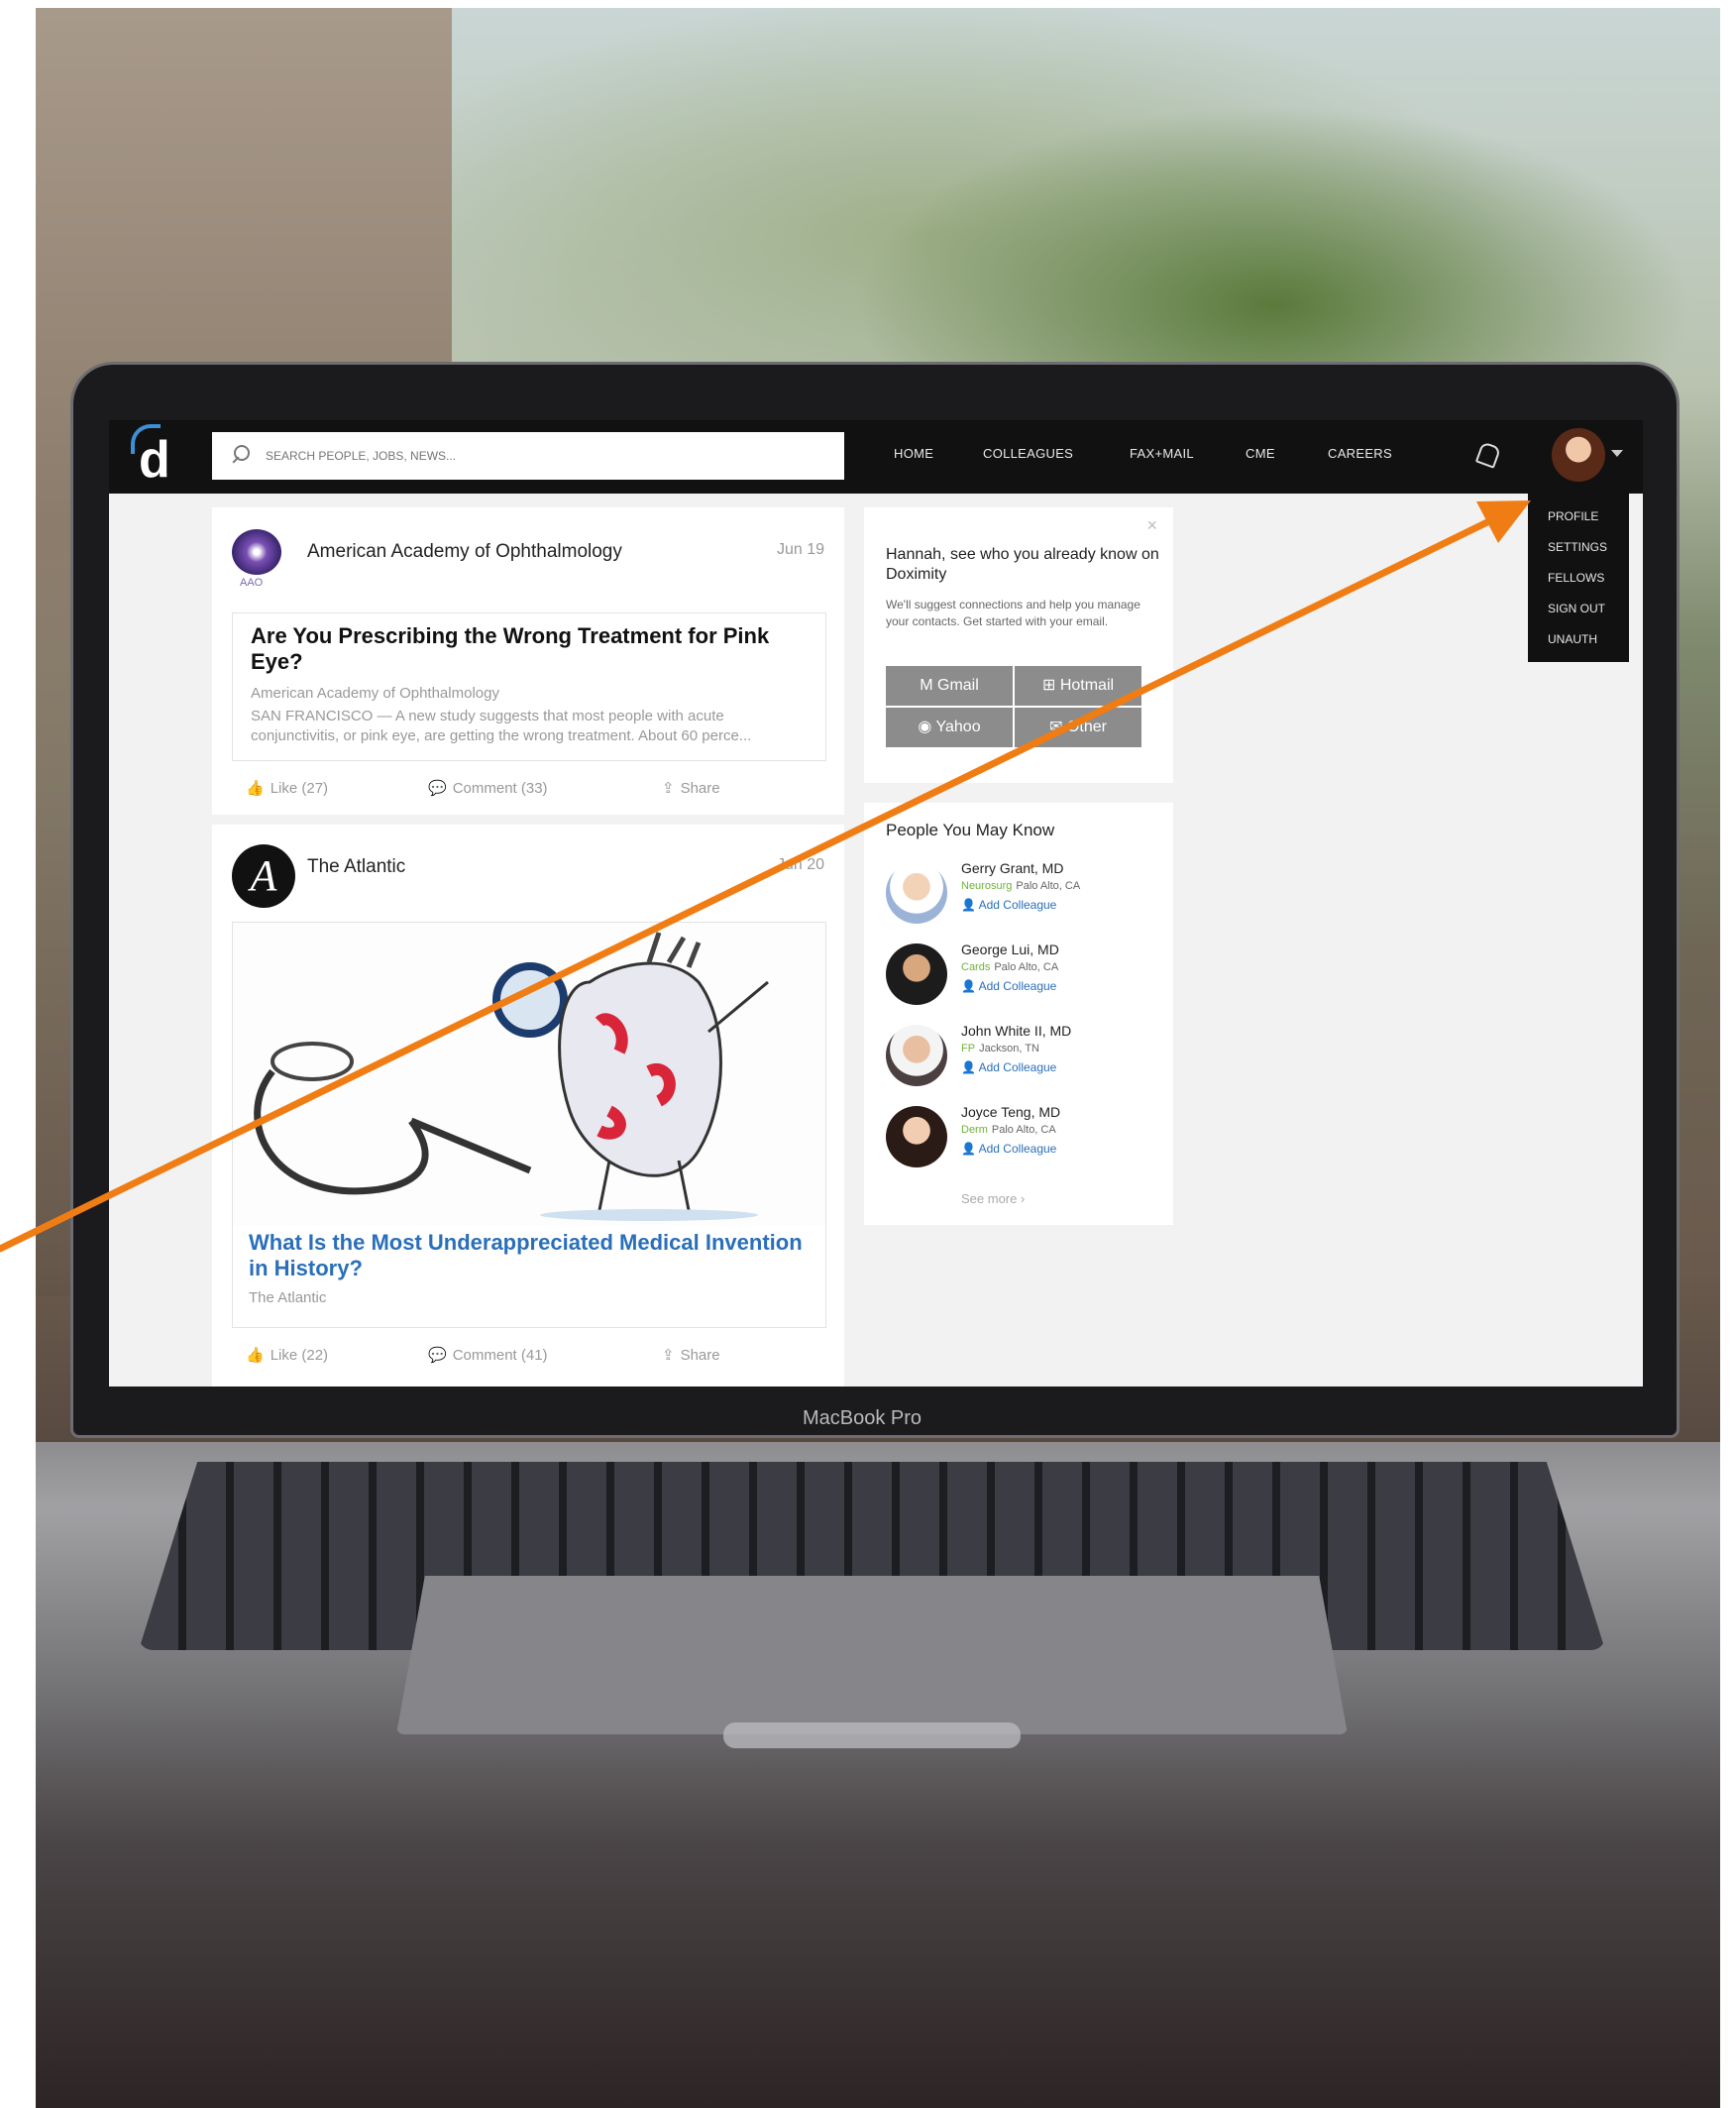 The image size is (1736, 2108). I want to click on like-button: 👍 Like (27), so click(287, 788).